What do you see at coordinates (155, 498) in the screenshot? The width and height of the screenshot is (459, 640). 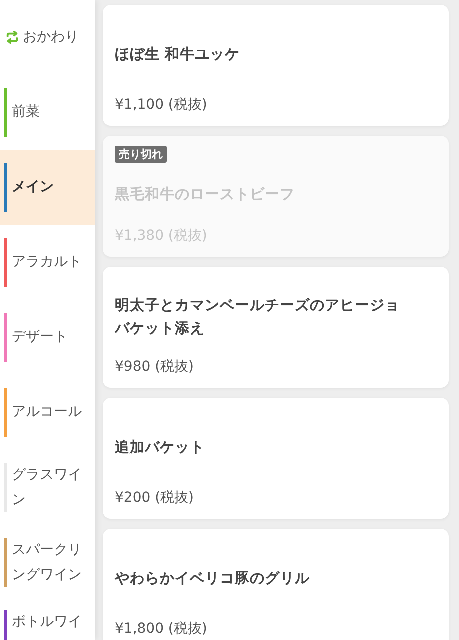 I see `price: ¥200 (税抜)` at bounding box center [155, 498].